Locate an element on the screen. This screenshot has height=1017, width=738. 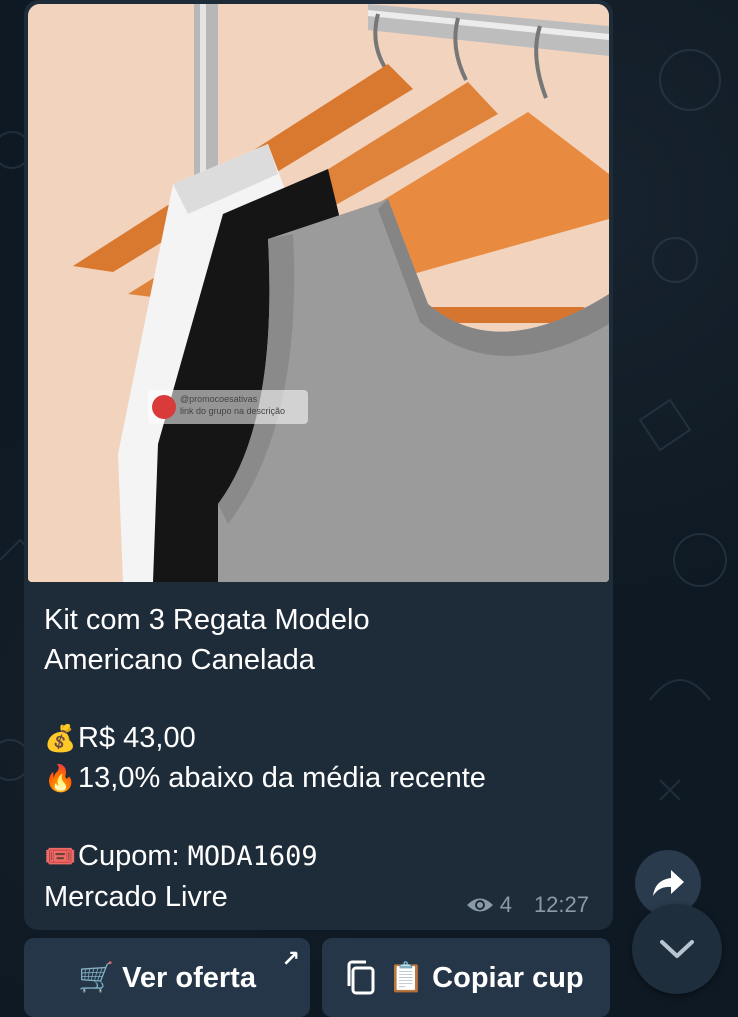
eye-icon is located at coordinates (479, 905).